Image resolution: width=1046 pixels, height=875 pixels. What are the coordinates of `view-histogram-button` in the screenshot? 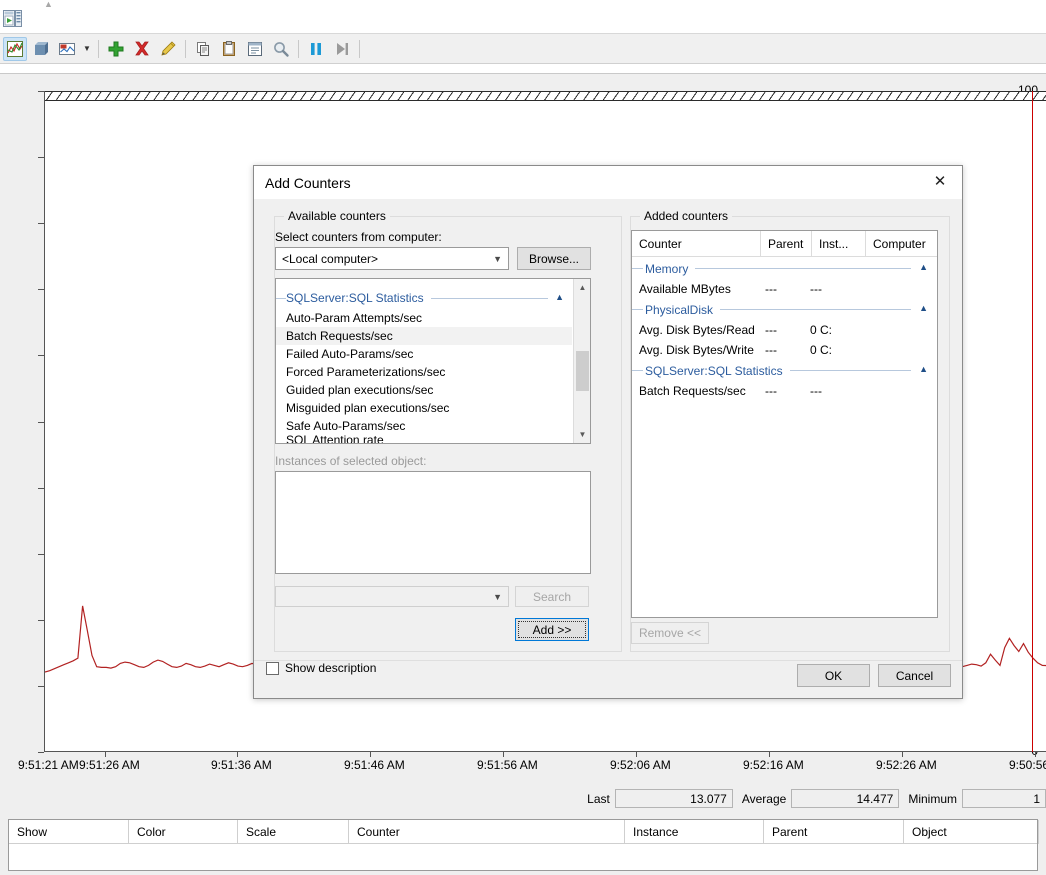 It's located at (41, 49).